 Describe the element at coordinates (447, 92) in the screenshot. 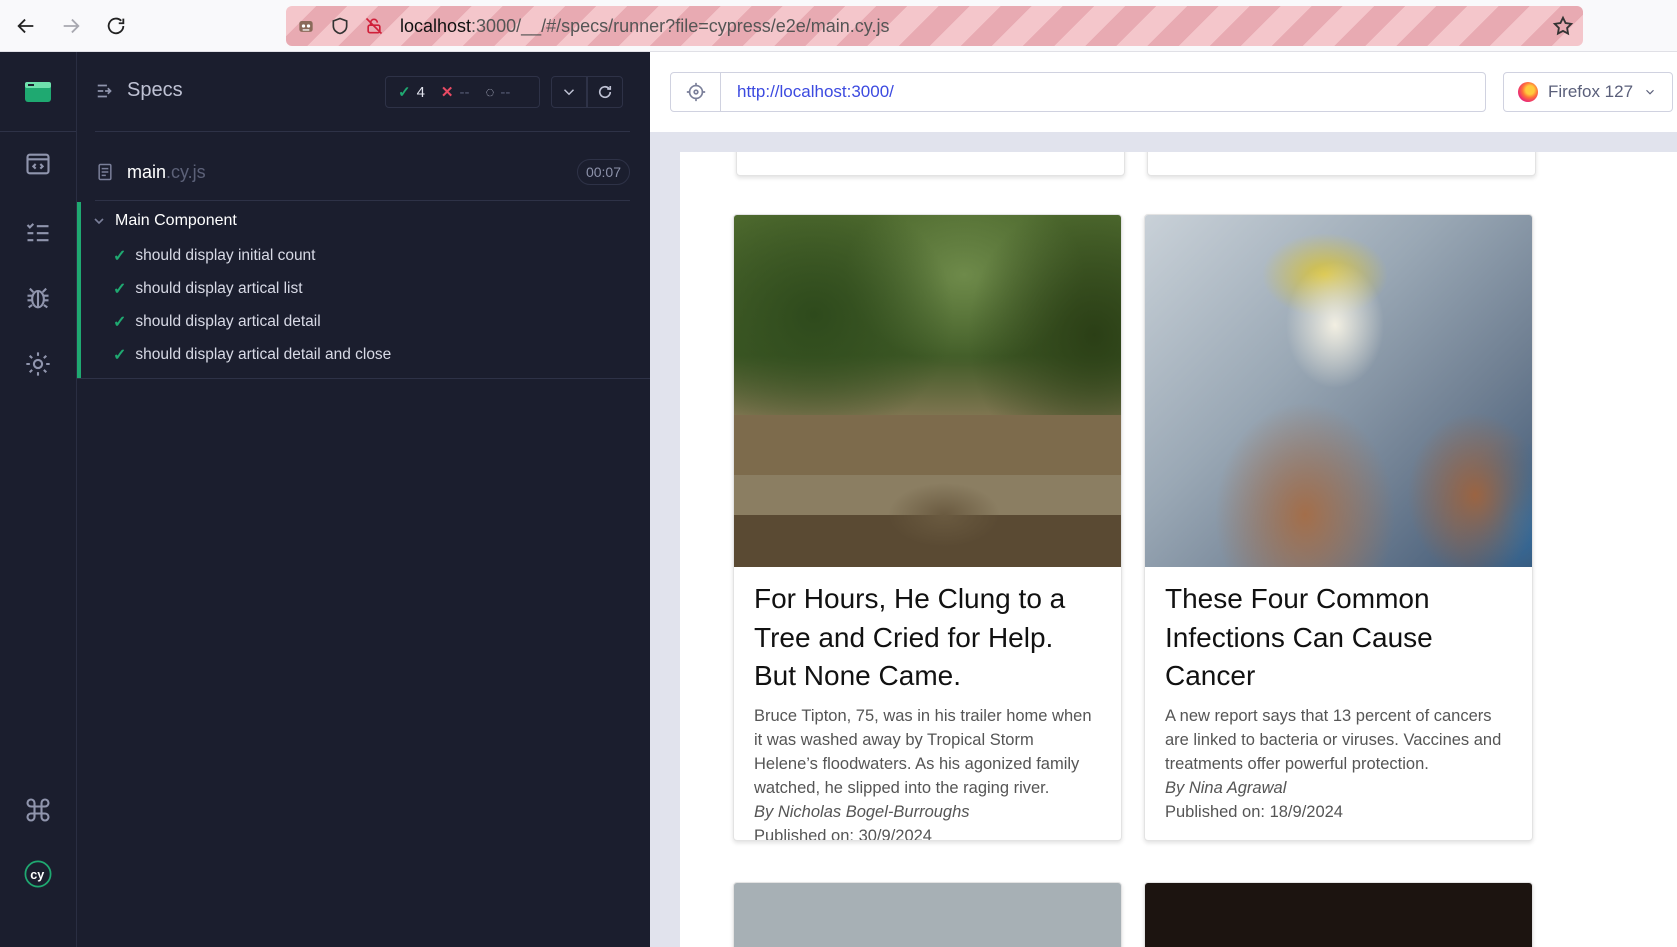

I see `cross-icon: ✕` at that location.